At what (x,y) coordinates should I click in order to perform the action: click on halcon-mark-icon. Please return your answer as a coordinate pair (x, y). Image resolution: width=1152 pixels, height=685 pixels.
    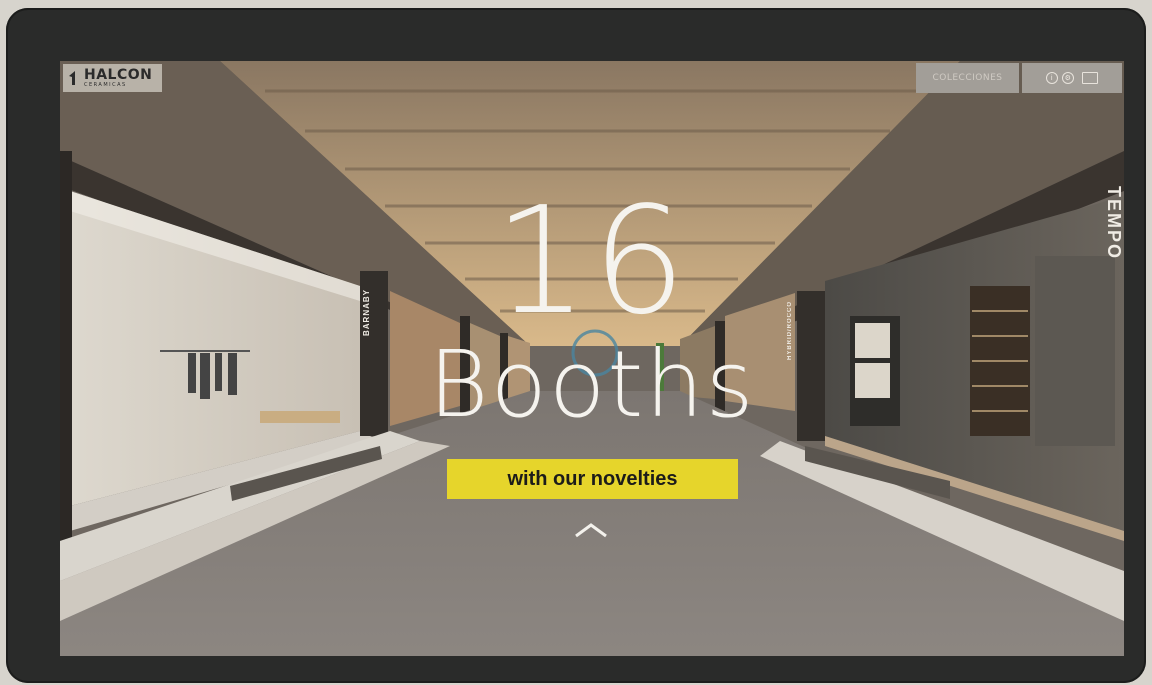
    Looking at the image, I should click on (72, 78).